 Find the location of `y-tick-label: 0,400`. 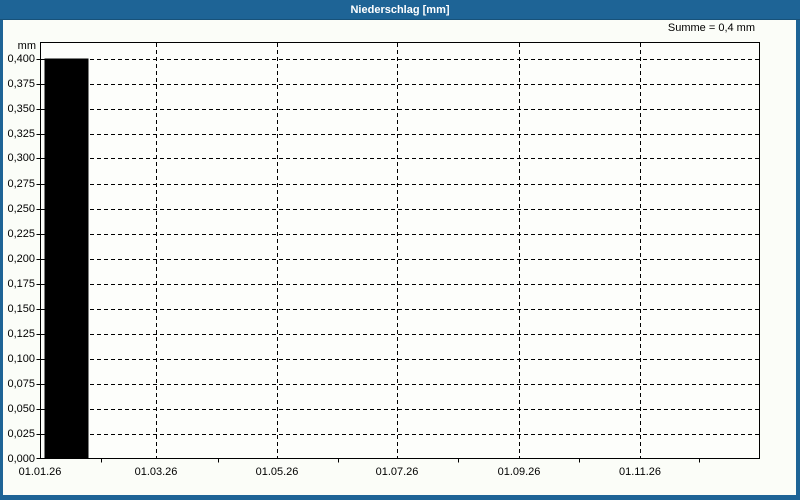

y-tick-label: 0,400 is located at coordinates (21, 59).